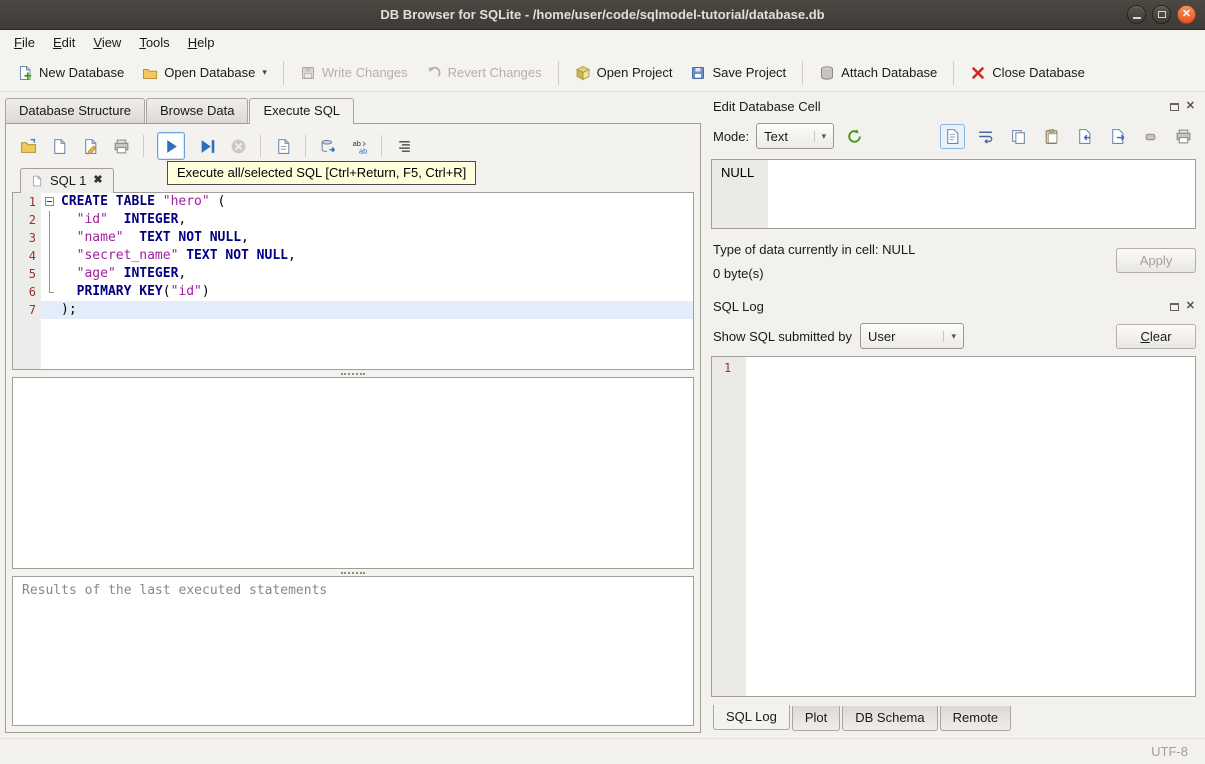 This screenshot has width=1205, height=764. I want to click on fold-toggle, so click(49, 202).